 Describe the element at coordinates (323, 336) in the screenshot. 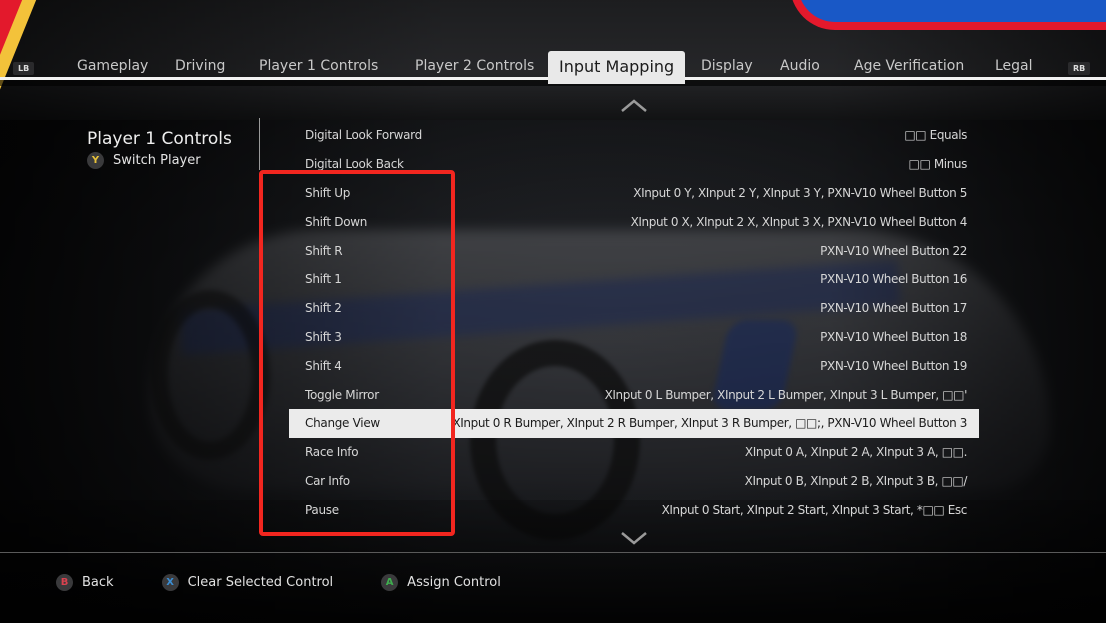

I see `control-name: Shift 3` at that location.